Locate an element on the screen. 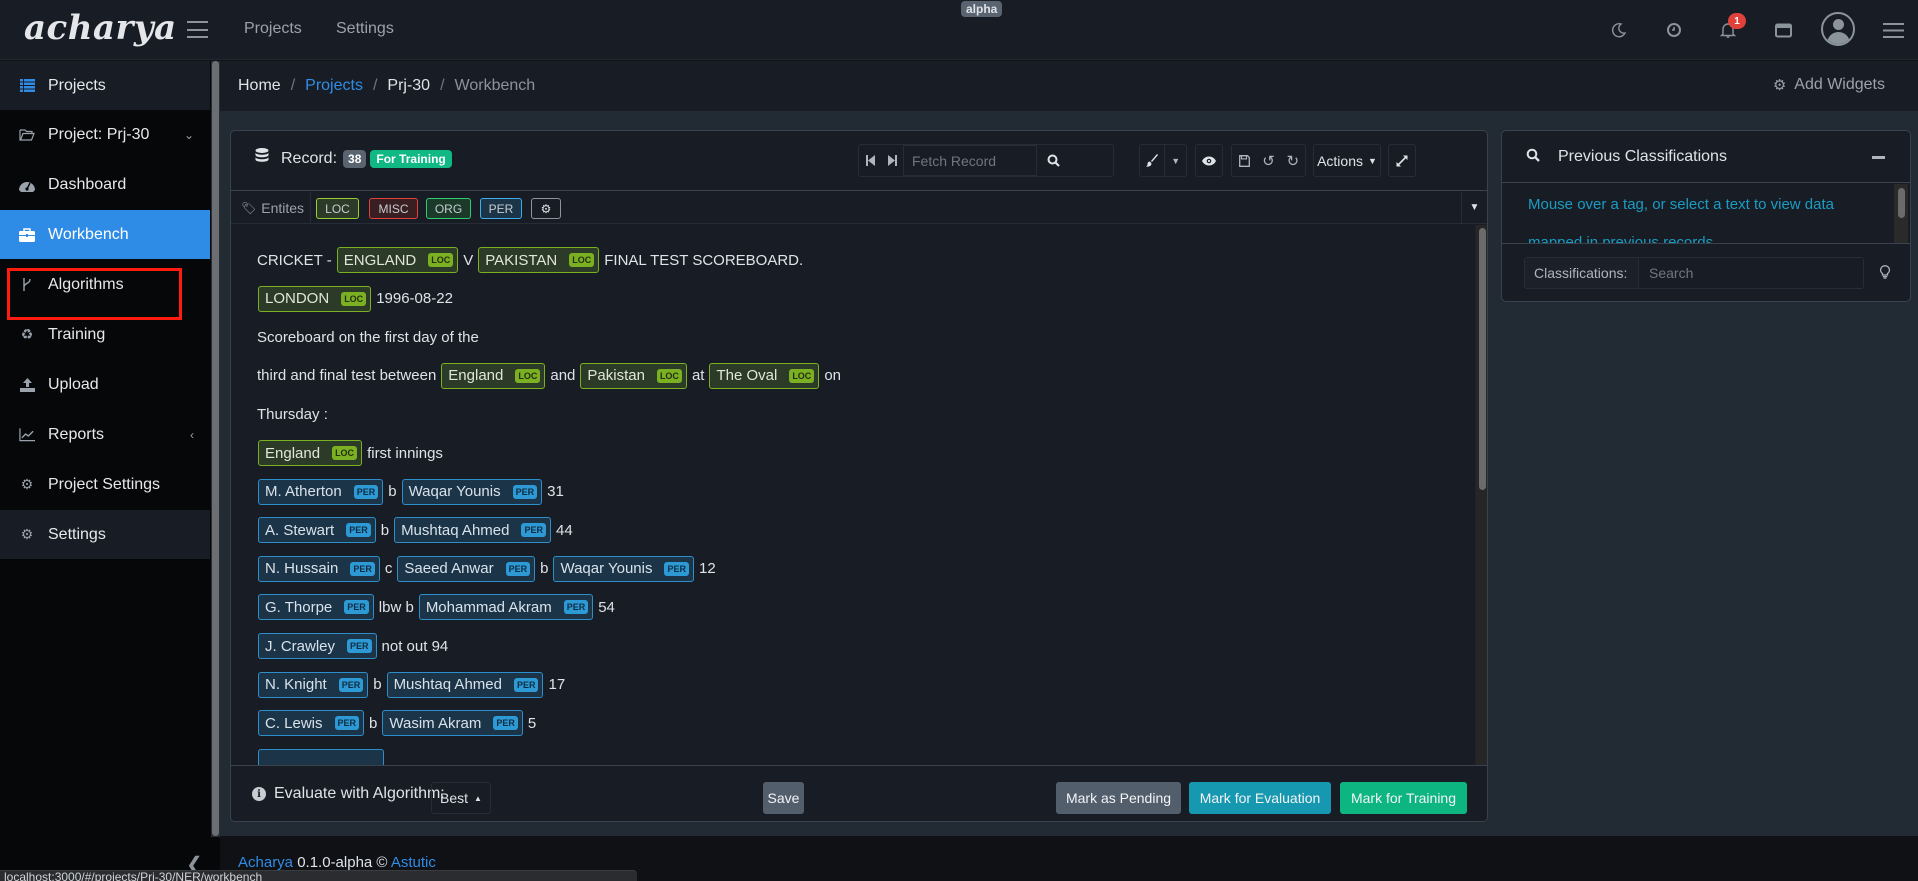  actions-dropdown: Actions ▼ is located at coordinates (1347, 160).